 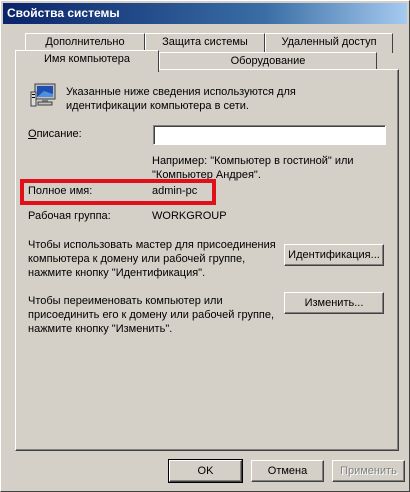 I want to click on workgroup-label: Рабочая группа:, so click(x=69, y=216).